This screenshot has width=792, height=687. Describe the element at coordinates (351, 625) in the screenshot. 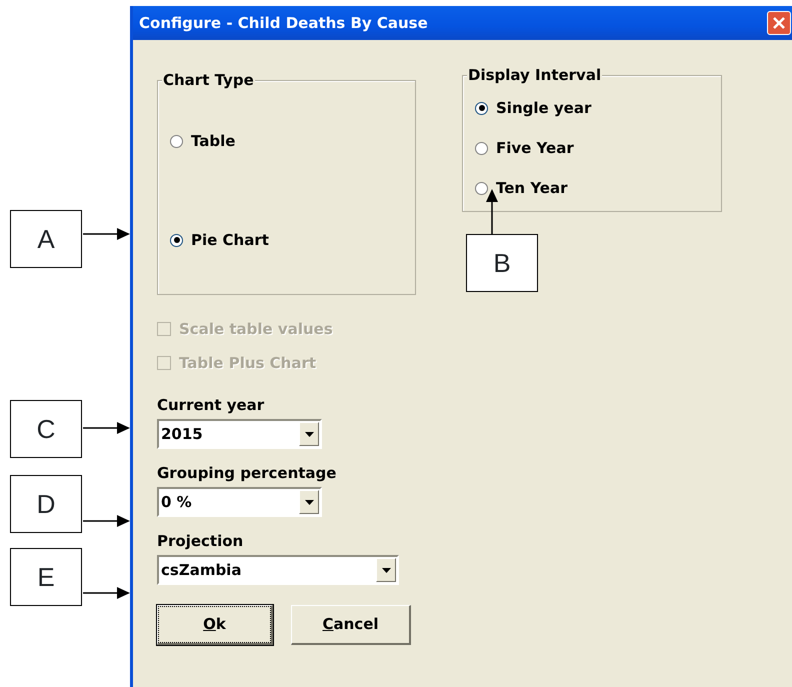

I see `dialog-button: Cancel` at that location.